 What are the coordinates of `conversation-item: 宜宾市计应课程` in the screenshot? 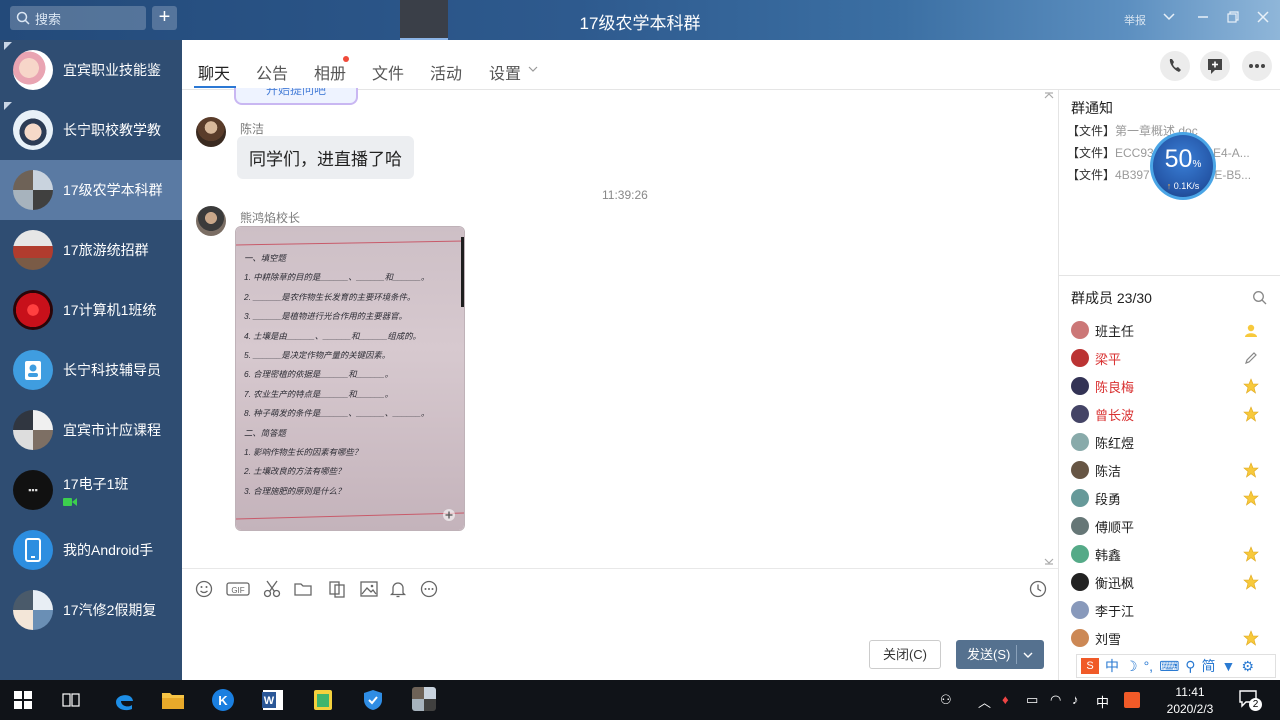 It's located at (91, 430).